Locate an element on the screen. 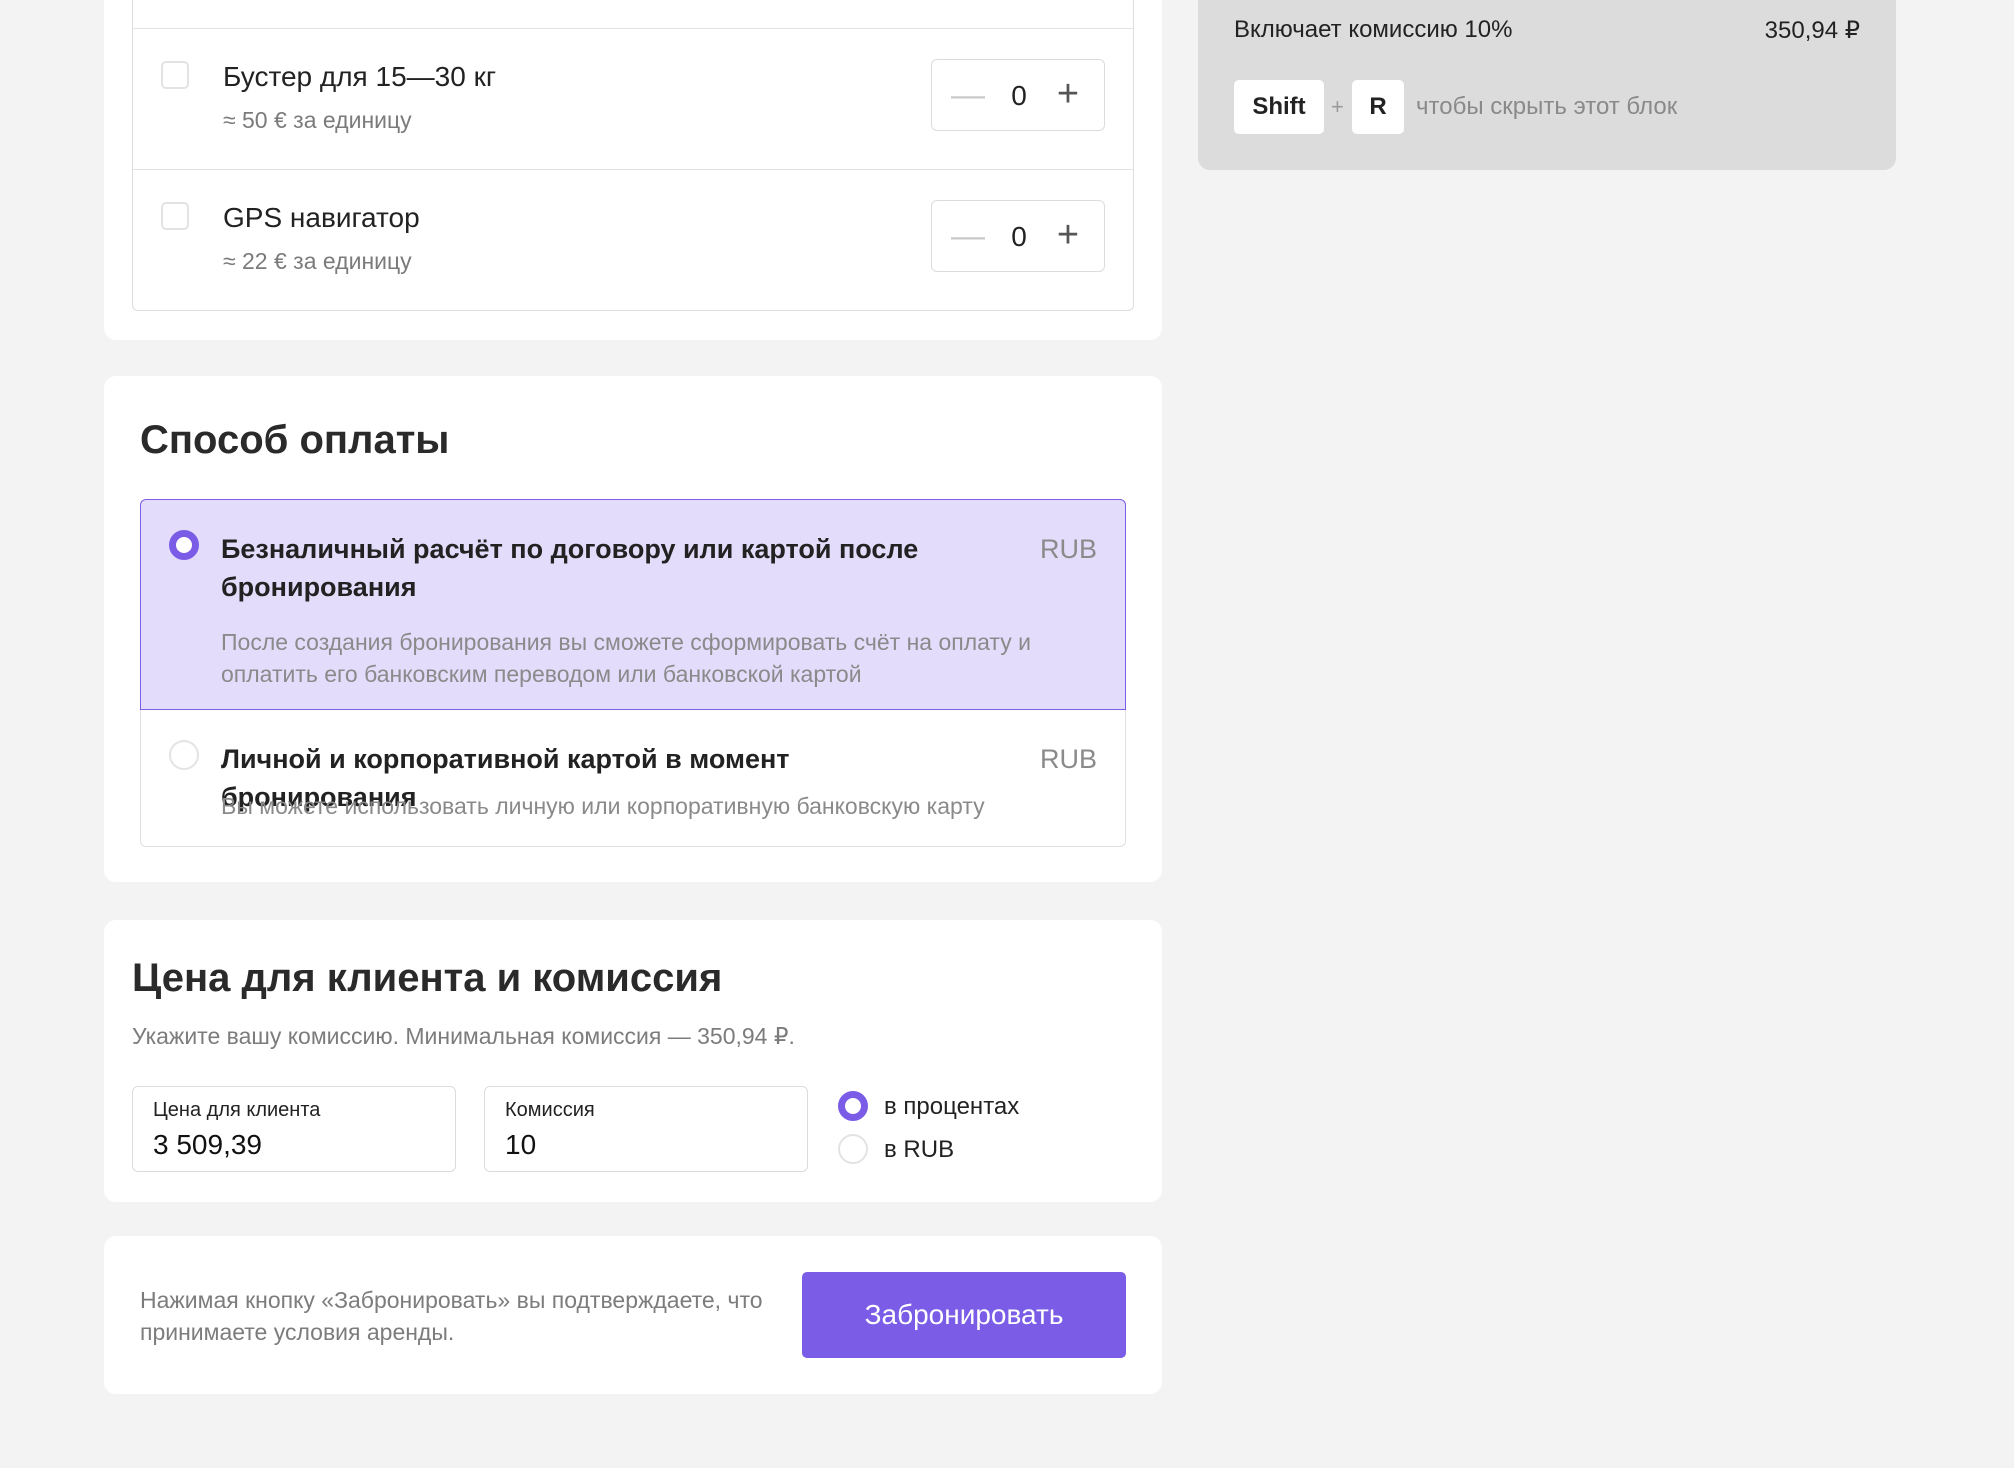 The height and width of the screenshot is (1468, 2014). client-price-label: Цена для клиента is located at coordinates (237, 1110).